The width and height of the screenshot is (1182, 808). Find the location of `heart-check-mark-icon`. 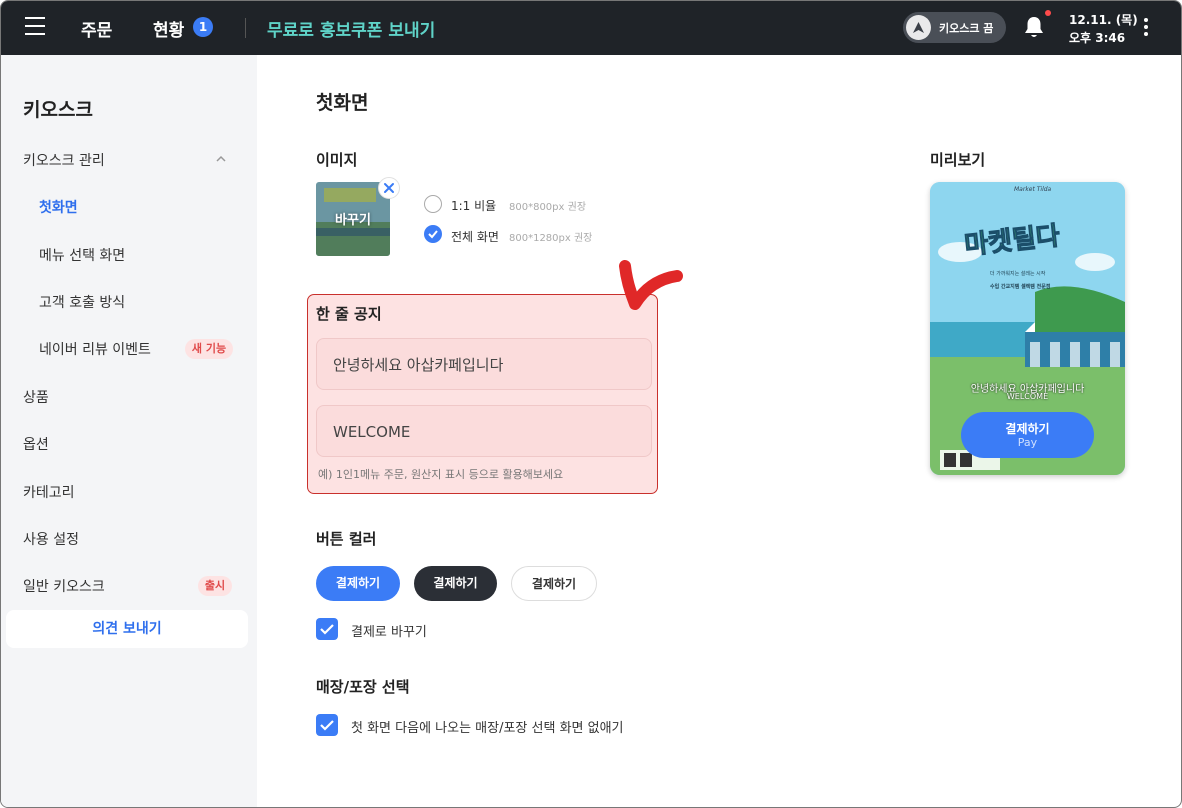

heart-check-mark-icon is located at coordinates (651, 285).